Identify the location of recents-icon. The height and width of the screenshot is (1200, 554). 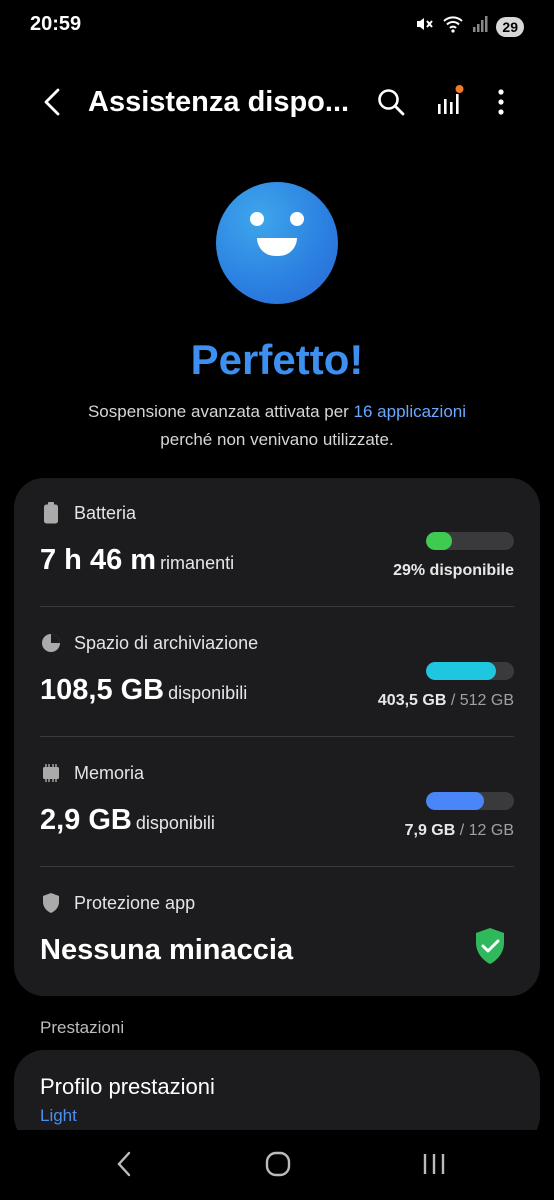
(434, 1164).